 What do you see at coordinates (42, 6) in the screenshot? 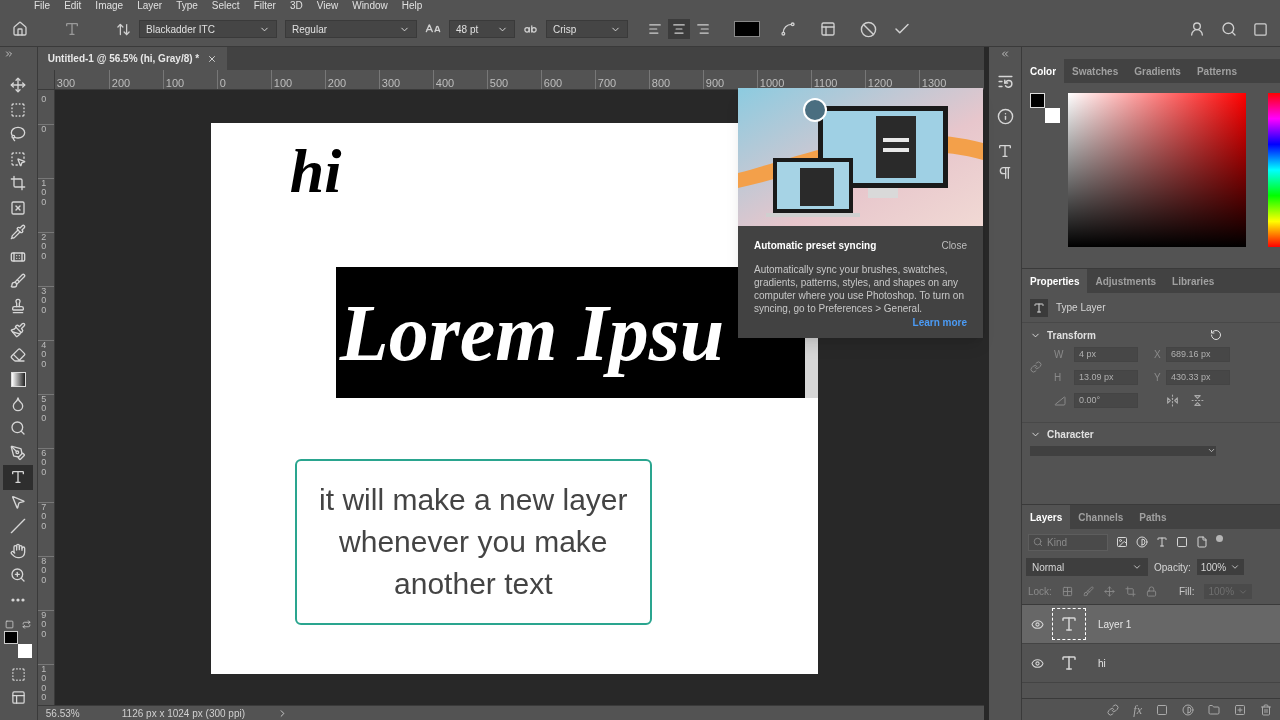
I see `menu-item: File` at bounding box center [42, 6].